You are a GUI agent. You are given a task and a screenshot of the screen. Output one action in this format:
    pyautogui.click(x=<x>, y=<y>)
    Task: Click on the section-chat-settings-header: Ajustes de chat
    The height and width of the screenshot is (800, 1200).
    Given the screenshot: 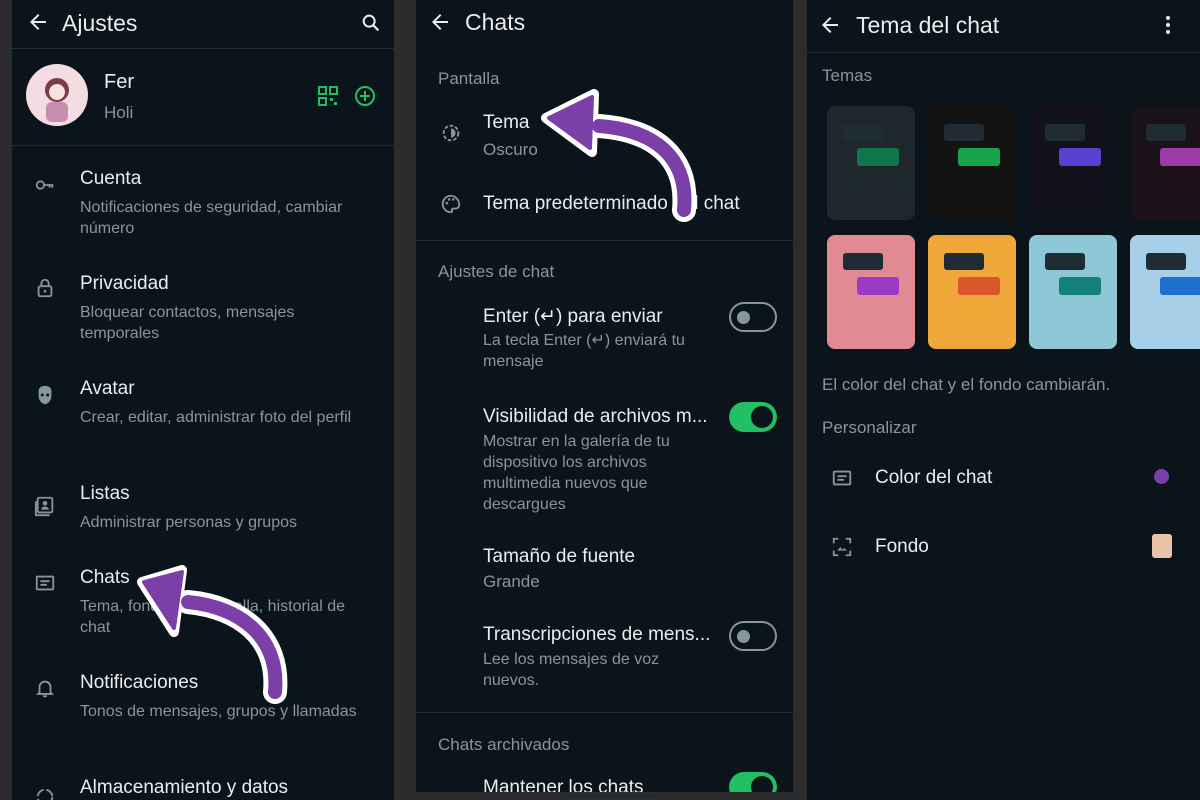 What is the action you would take?
    pyautogui.click(x=496, y=271)
    